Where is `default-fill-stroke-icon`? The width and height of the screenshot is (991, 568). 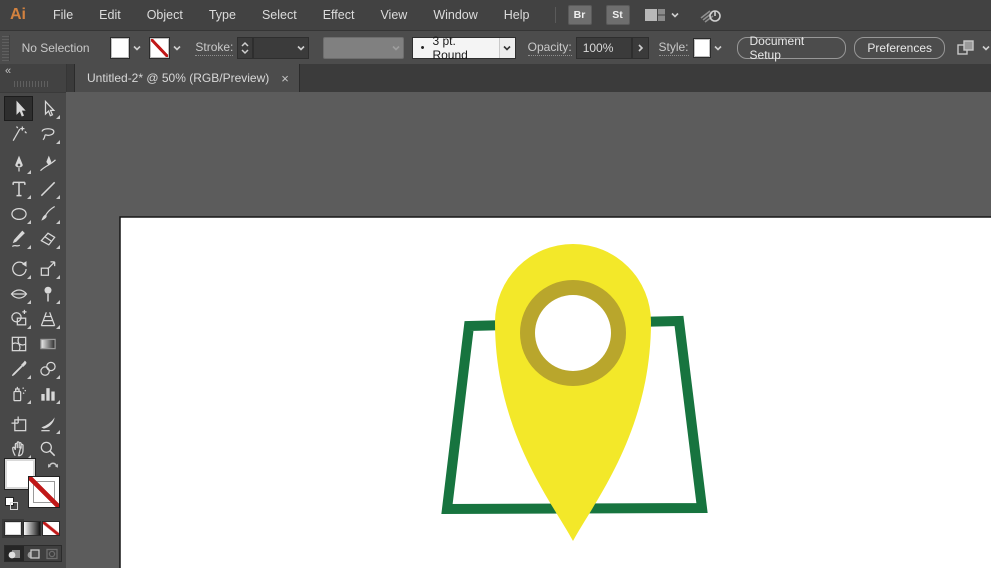 default-fill-stroke-icon is located at coordinates (11, 506).